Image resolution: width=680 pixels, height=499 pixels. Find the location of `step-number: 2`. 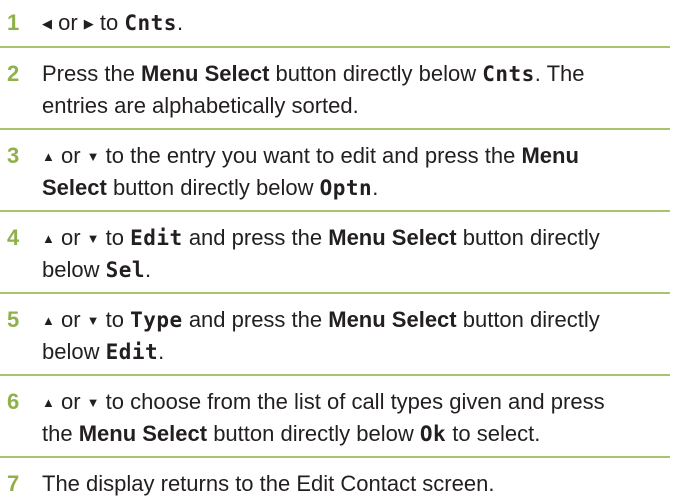

step-number: 2 is located at coordinates (13, 73).